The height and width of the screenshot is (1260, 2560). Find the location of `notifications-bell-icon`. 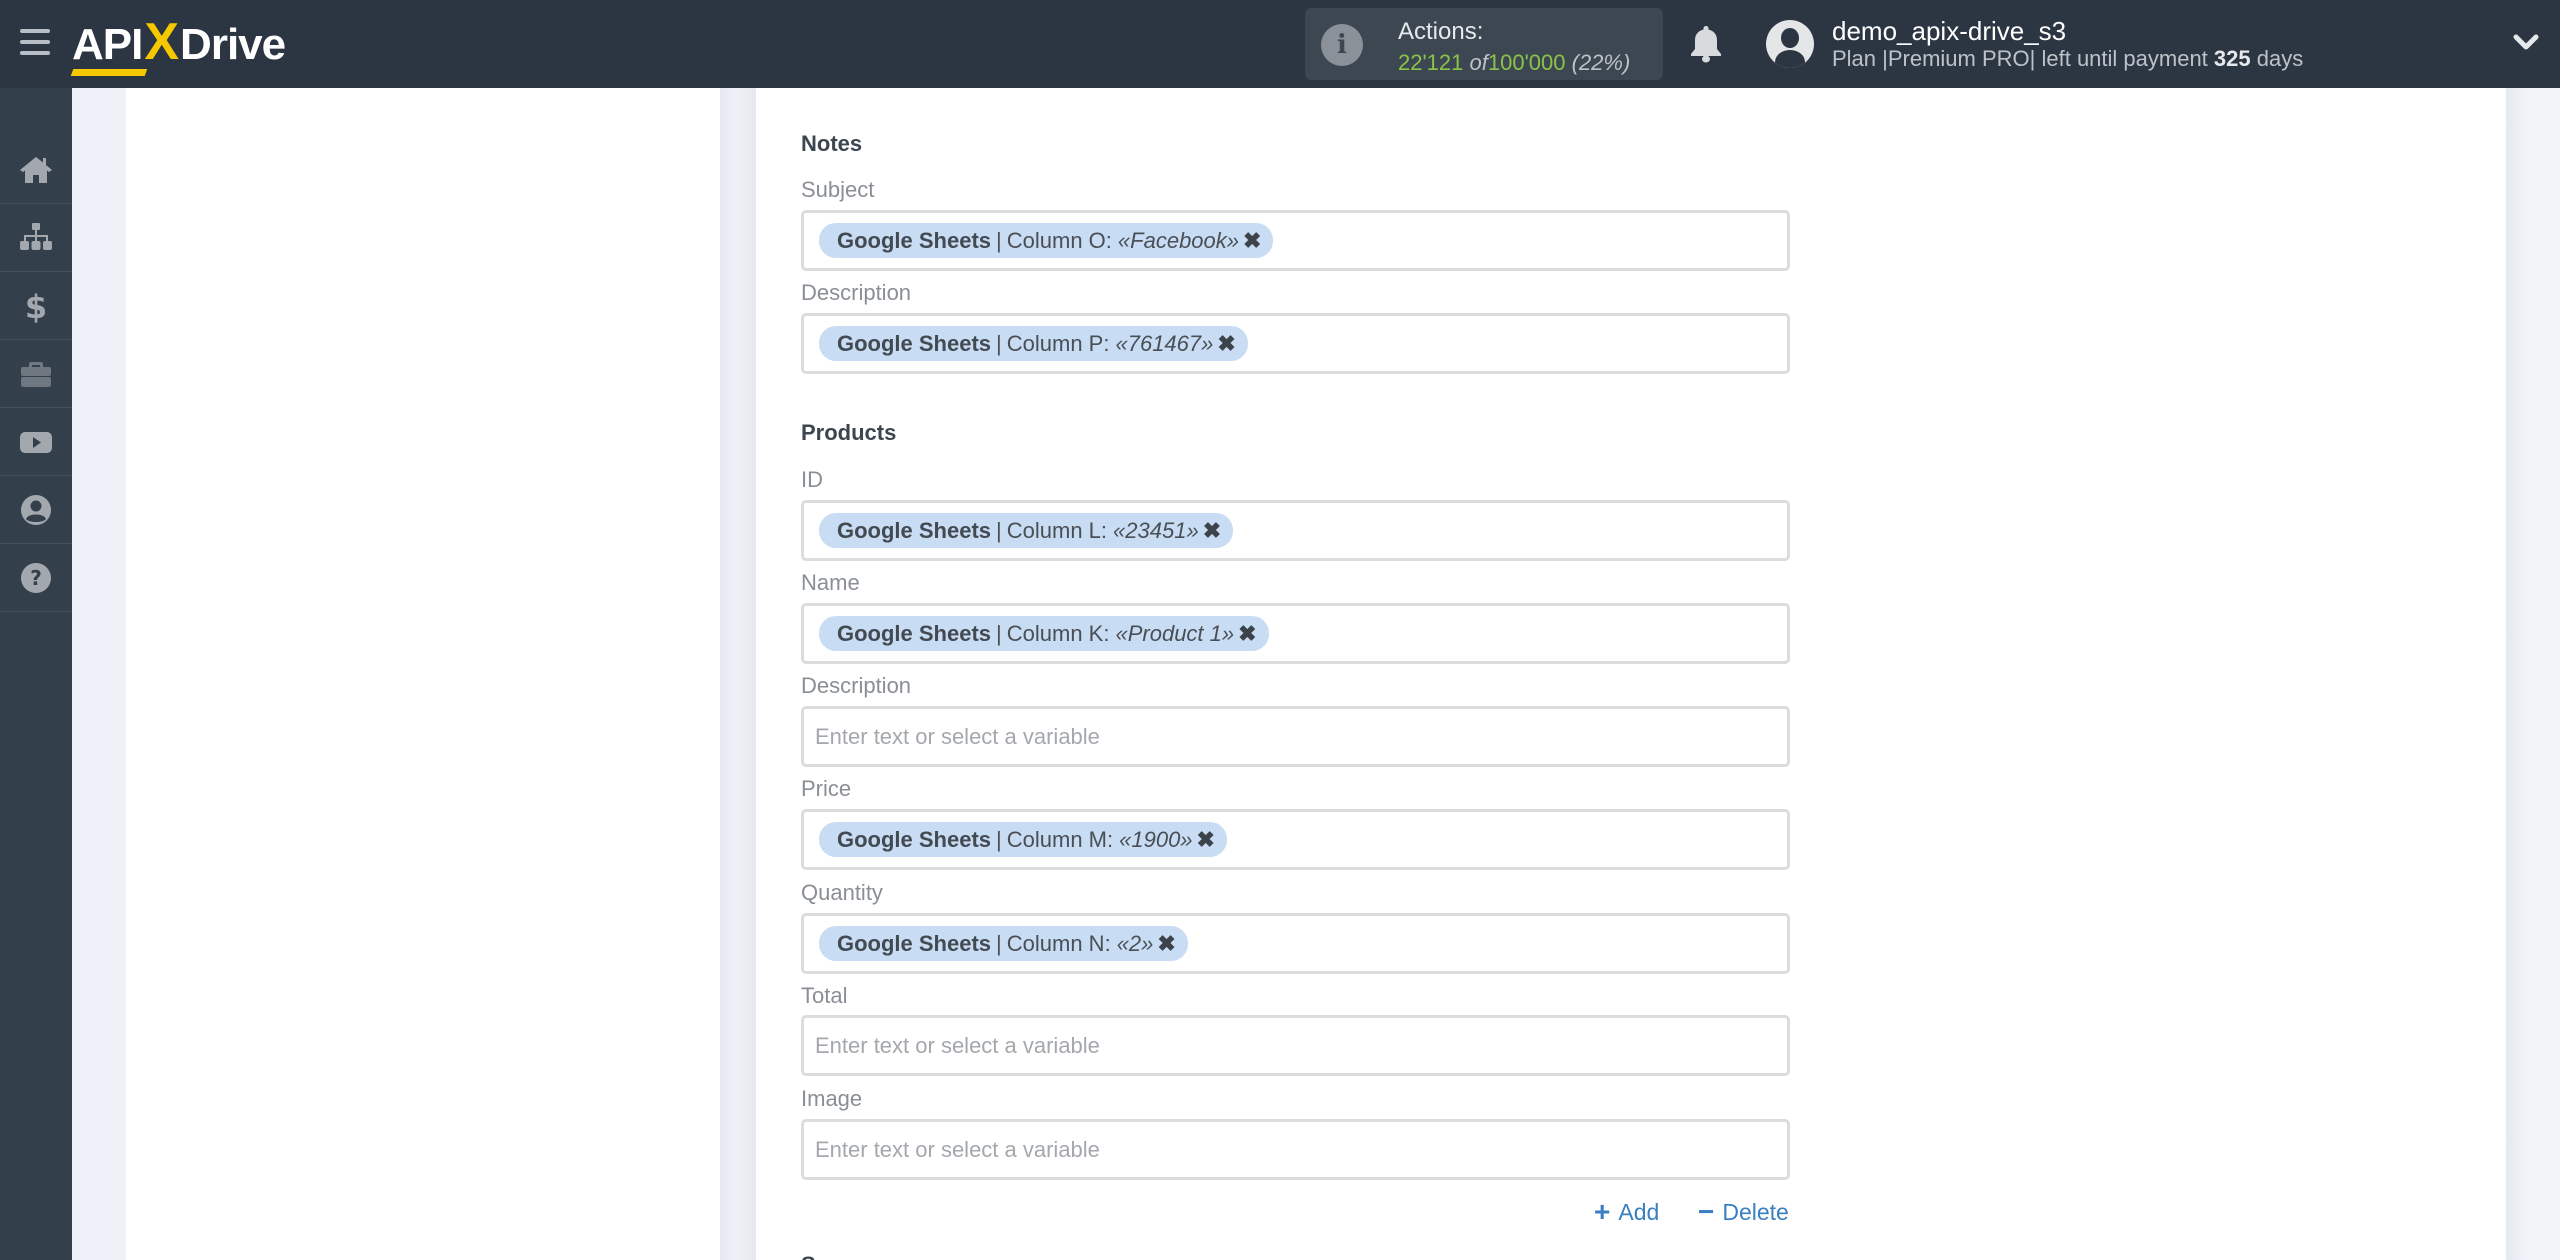

notifications-bell-icon is located at coordinates (1706, 44).